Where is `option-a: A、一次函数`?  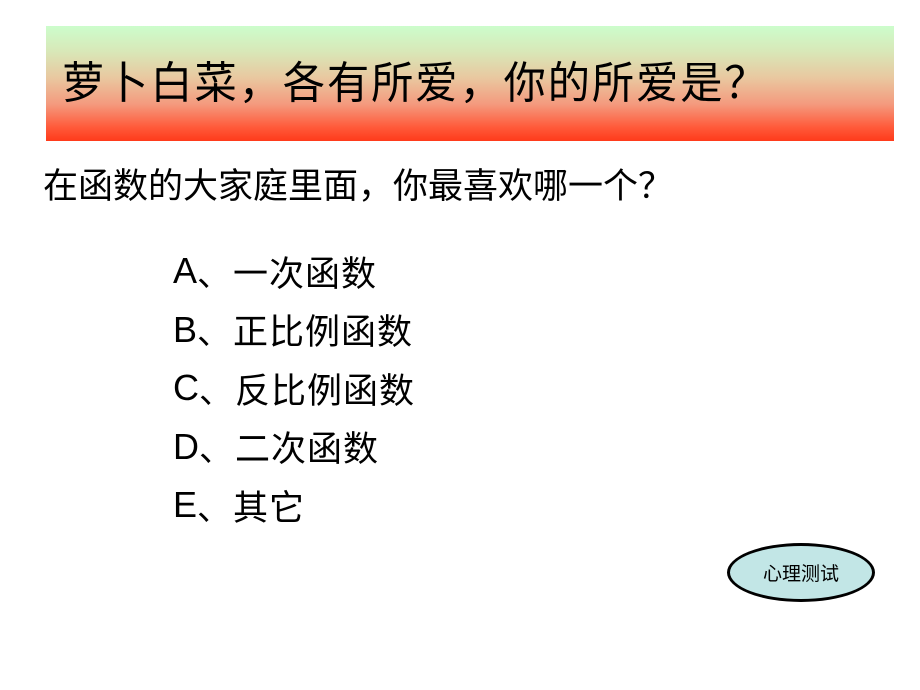
option-a: A、一次函数 is located at coordinates (294, 271).